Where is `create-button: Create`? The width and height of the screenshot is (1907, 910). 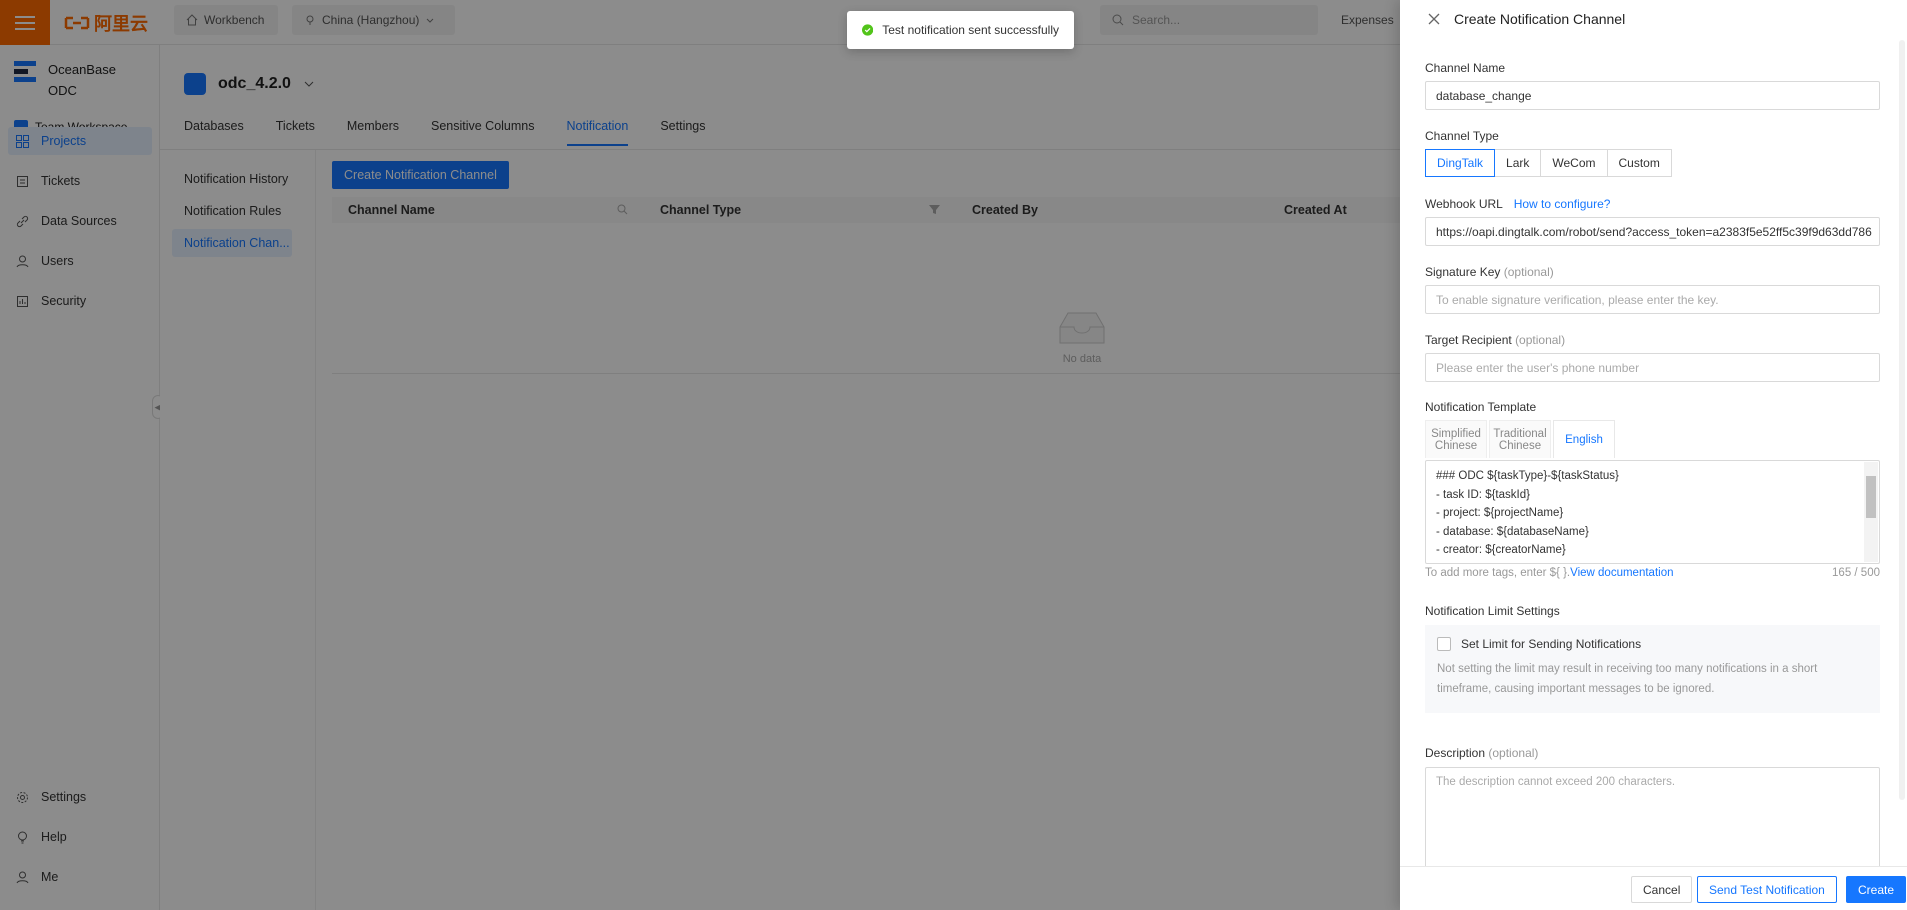 create-button: Create is located at coordinates (1876, 889).